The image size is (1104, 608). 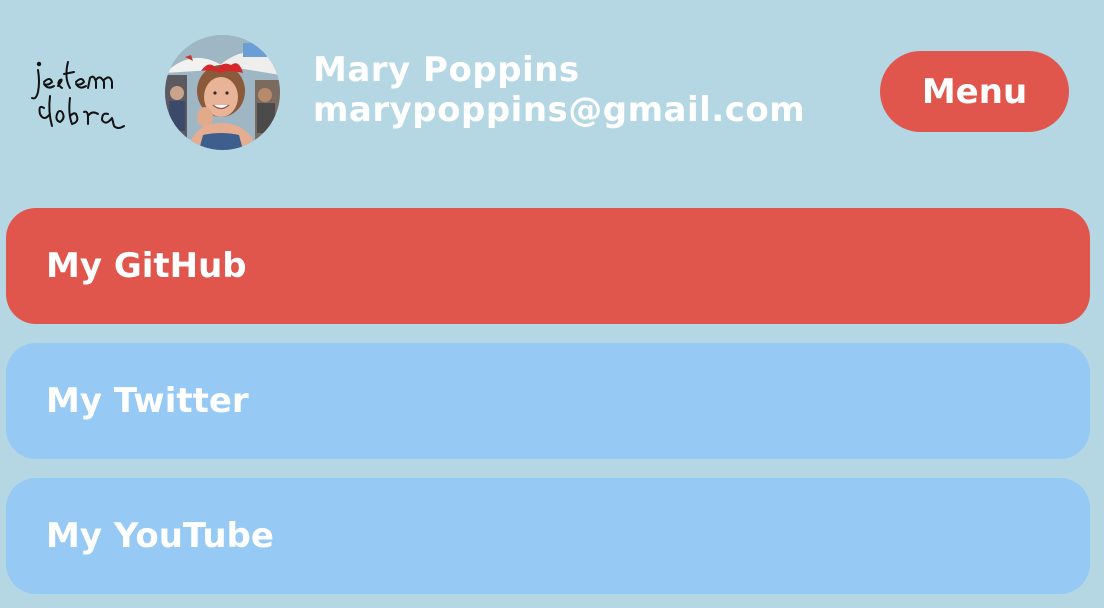 What do you see at coordinates (559, 110) in the screenshot?
I see `user-email: marypoppins@gmail.com` at bounding box center [559, 110].